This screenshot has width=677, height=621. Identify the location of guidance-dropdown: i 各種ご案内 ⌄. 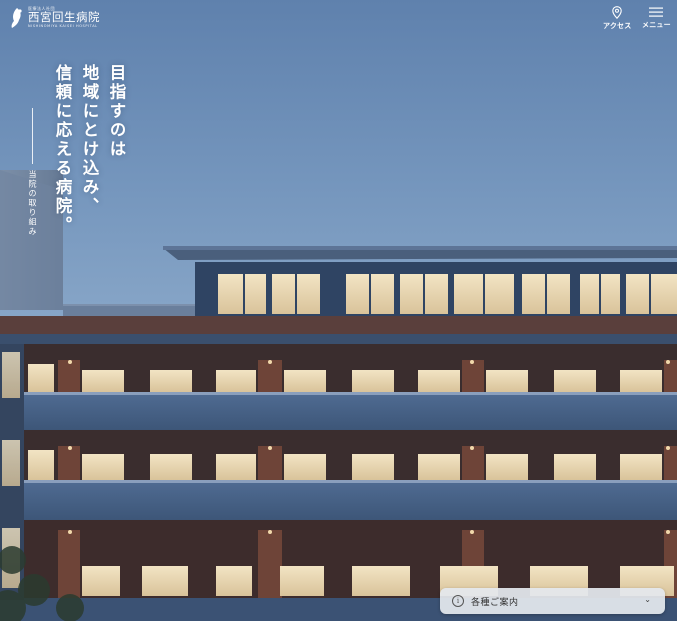
(552, 601).